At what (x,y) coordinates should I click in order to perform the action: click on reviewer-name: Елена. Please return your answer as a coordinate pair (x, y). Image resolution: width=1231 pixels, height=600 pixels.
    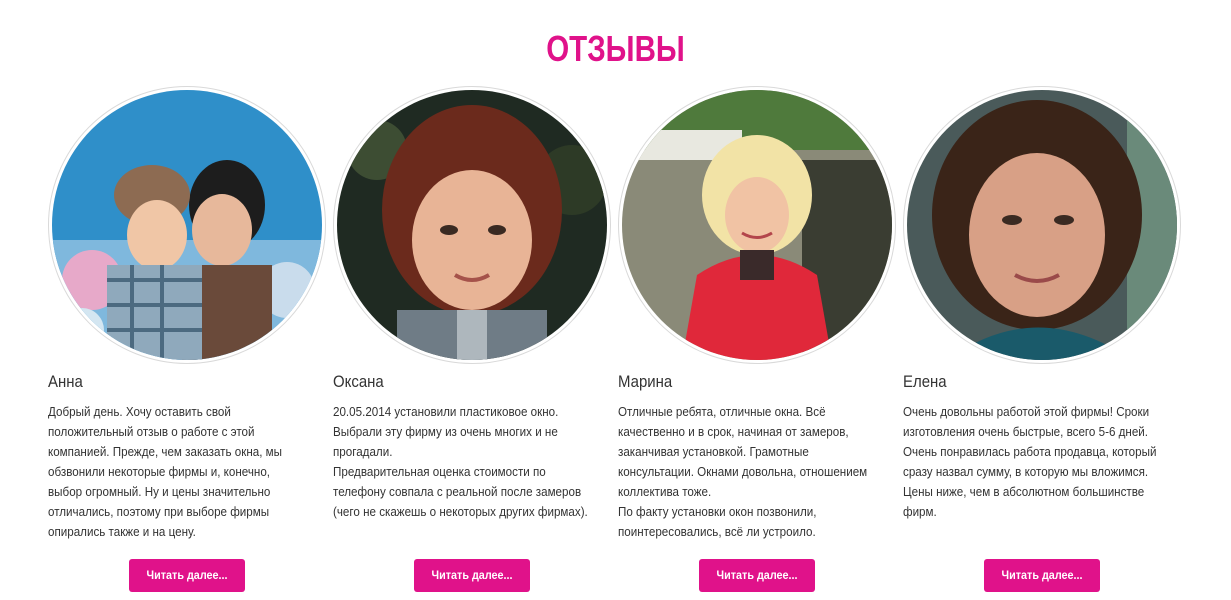
    Looking at the image, I should click on (925, 381).